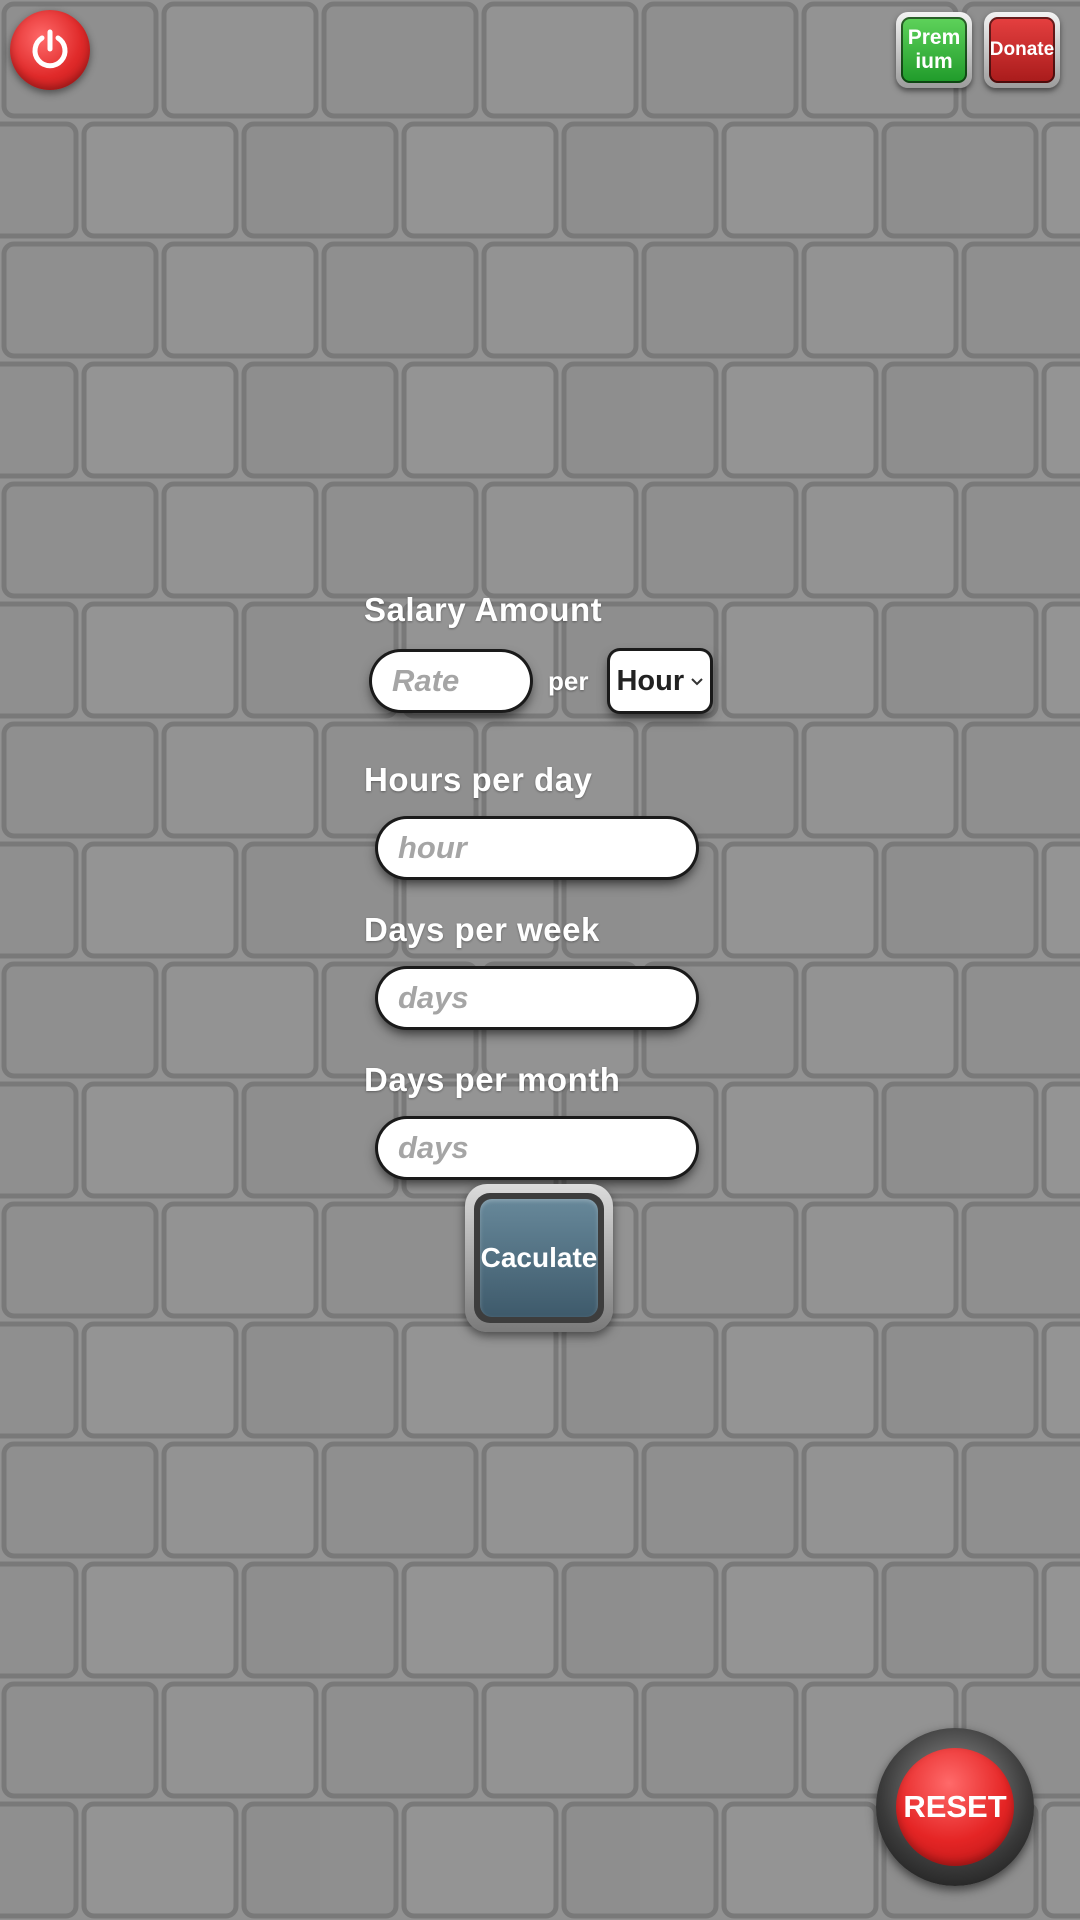  Describe the element at coordinates (544, 966) in the screenshot. I see `days-per-week-block: Days per week days` at that location.